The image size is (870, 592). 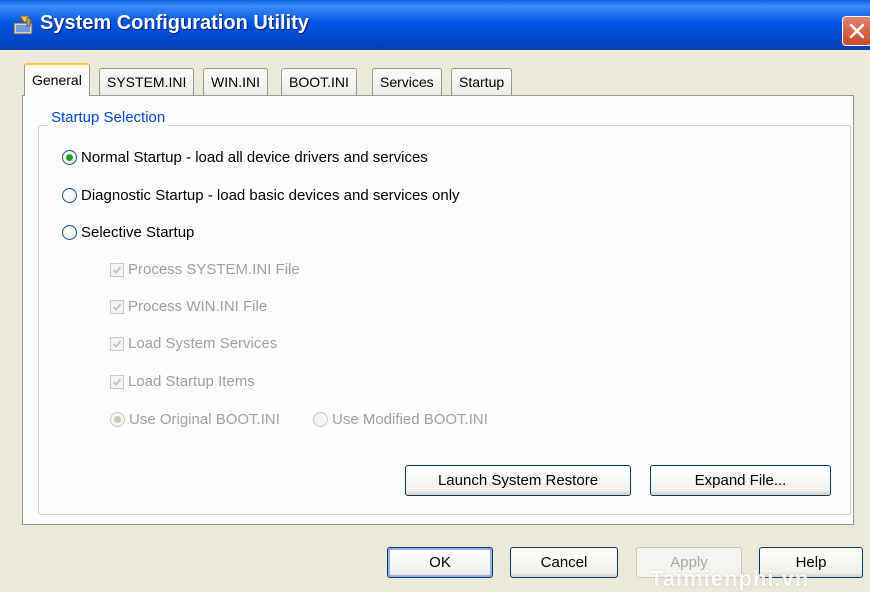 What do you see at coordinates (482, 81) in the screenshot?
I see `tab-startup: Startup` at bounding box center [482, 81].